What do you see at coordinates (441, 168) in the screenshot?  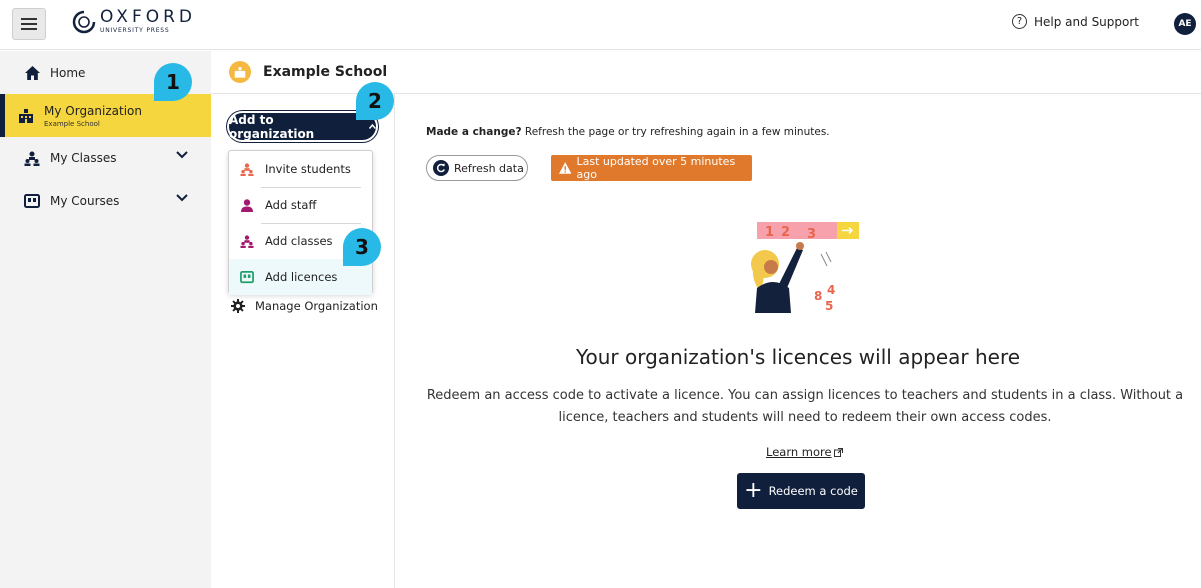 I see `refresh-icon` at bounding box center [441, 168].